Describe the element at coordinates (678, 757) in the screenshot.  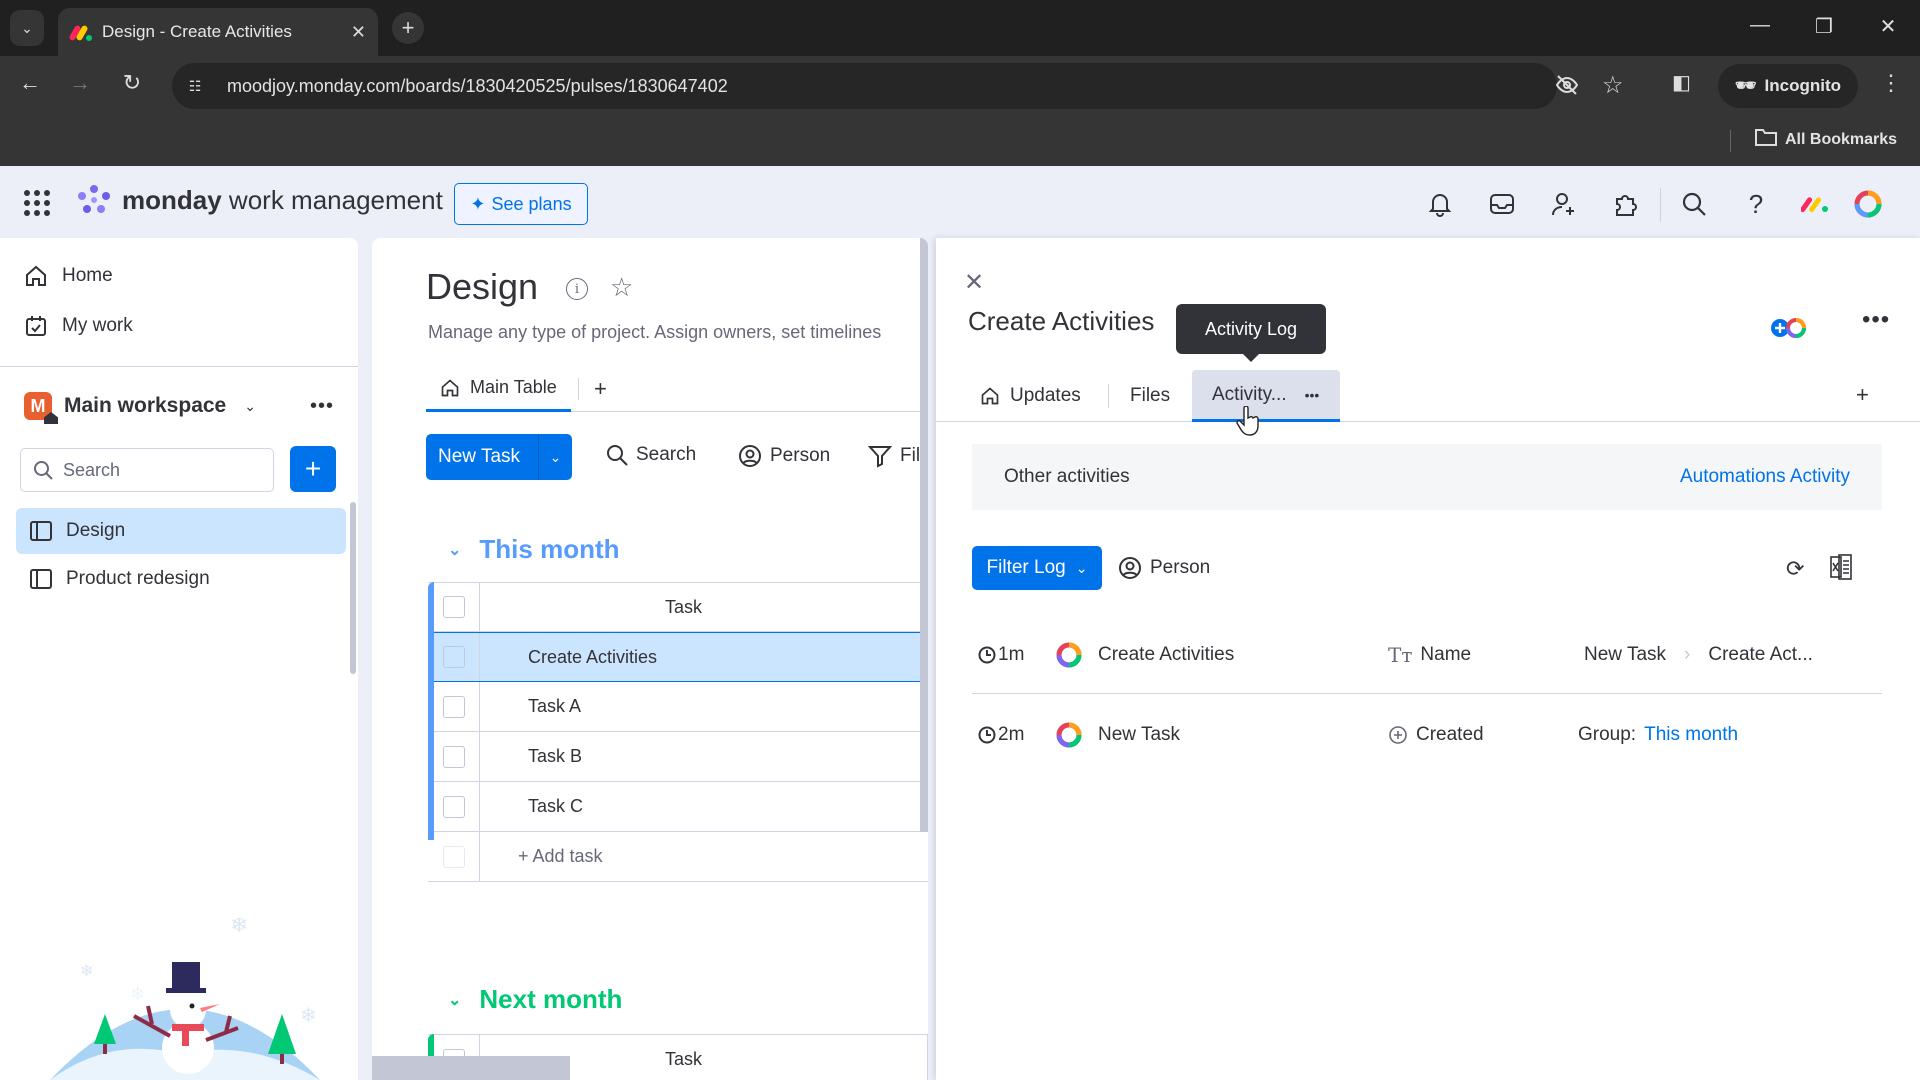
I see `table-row: Task B` at that location.